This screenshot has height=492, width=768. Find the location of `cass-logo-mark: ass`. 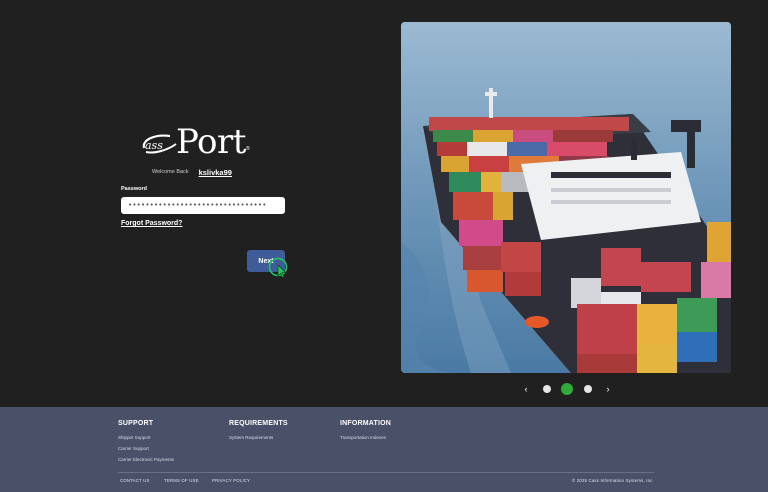

cass-logo-mark: ass is located at coordinates (159, 144).